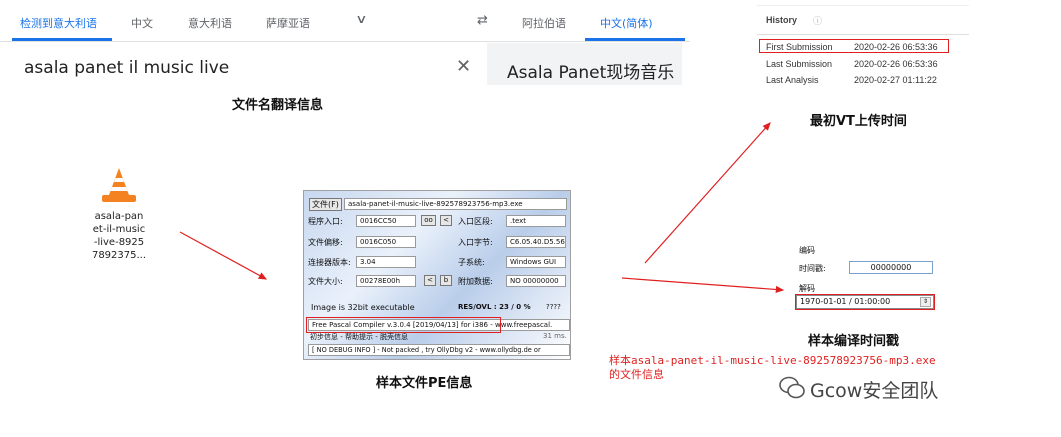 Image resolution: width=1061 pixels, height=437 pixels. Describe the element at coordinates (707, 193) in the screenshot. I see `arrow-to-vt` at that location.